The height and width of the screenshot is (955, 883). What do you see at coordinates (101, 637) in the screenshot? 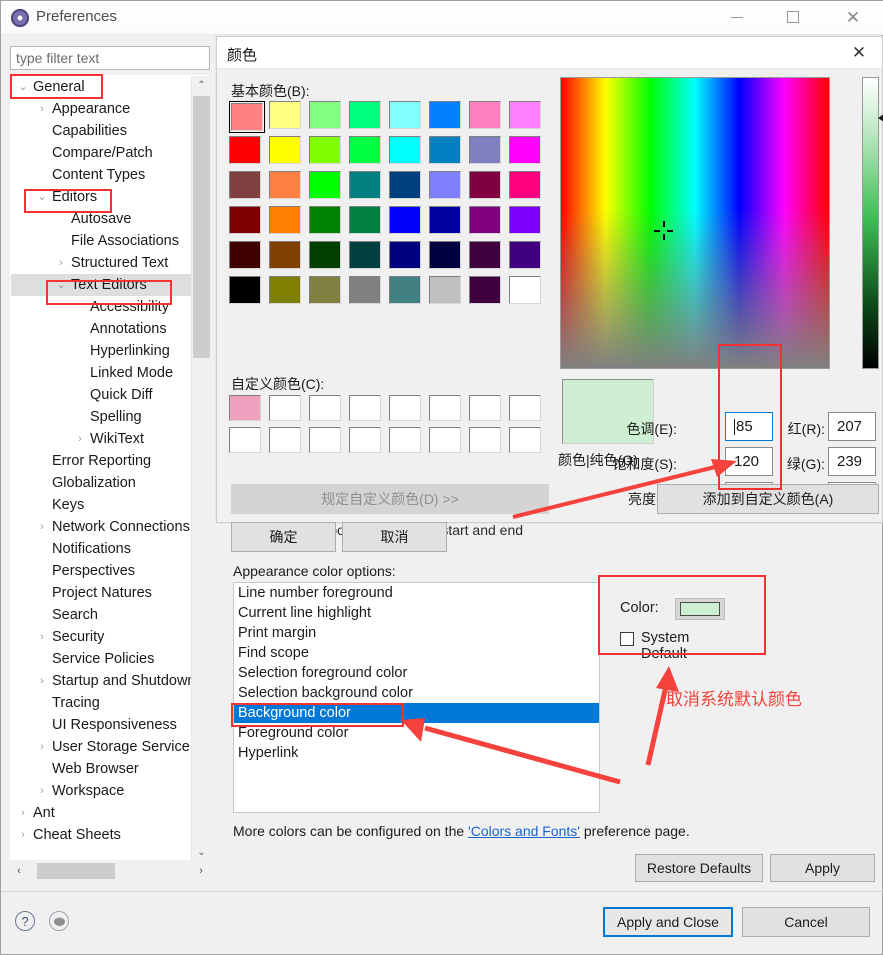
I see `sidebar-item-security: › Security` at bounding box center [101, 637].